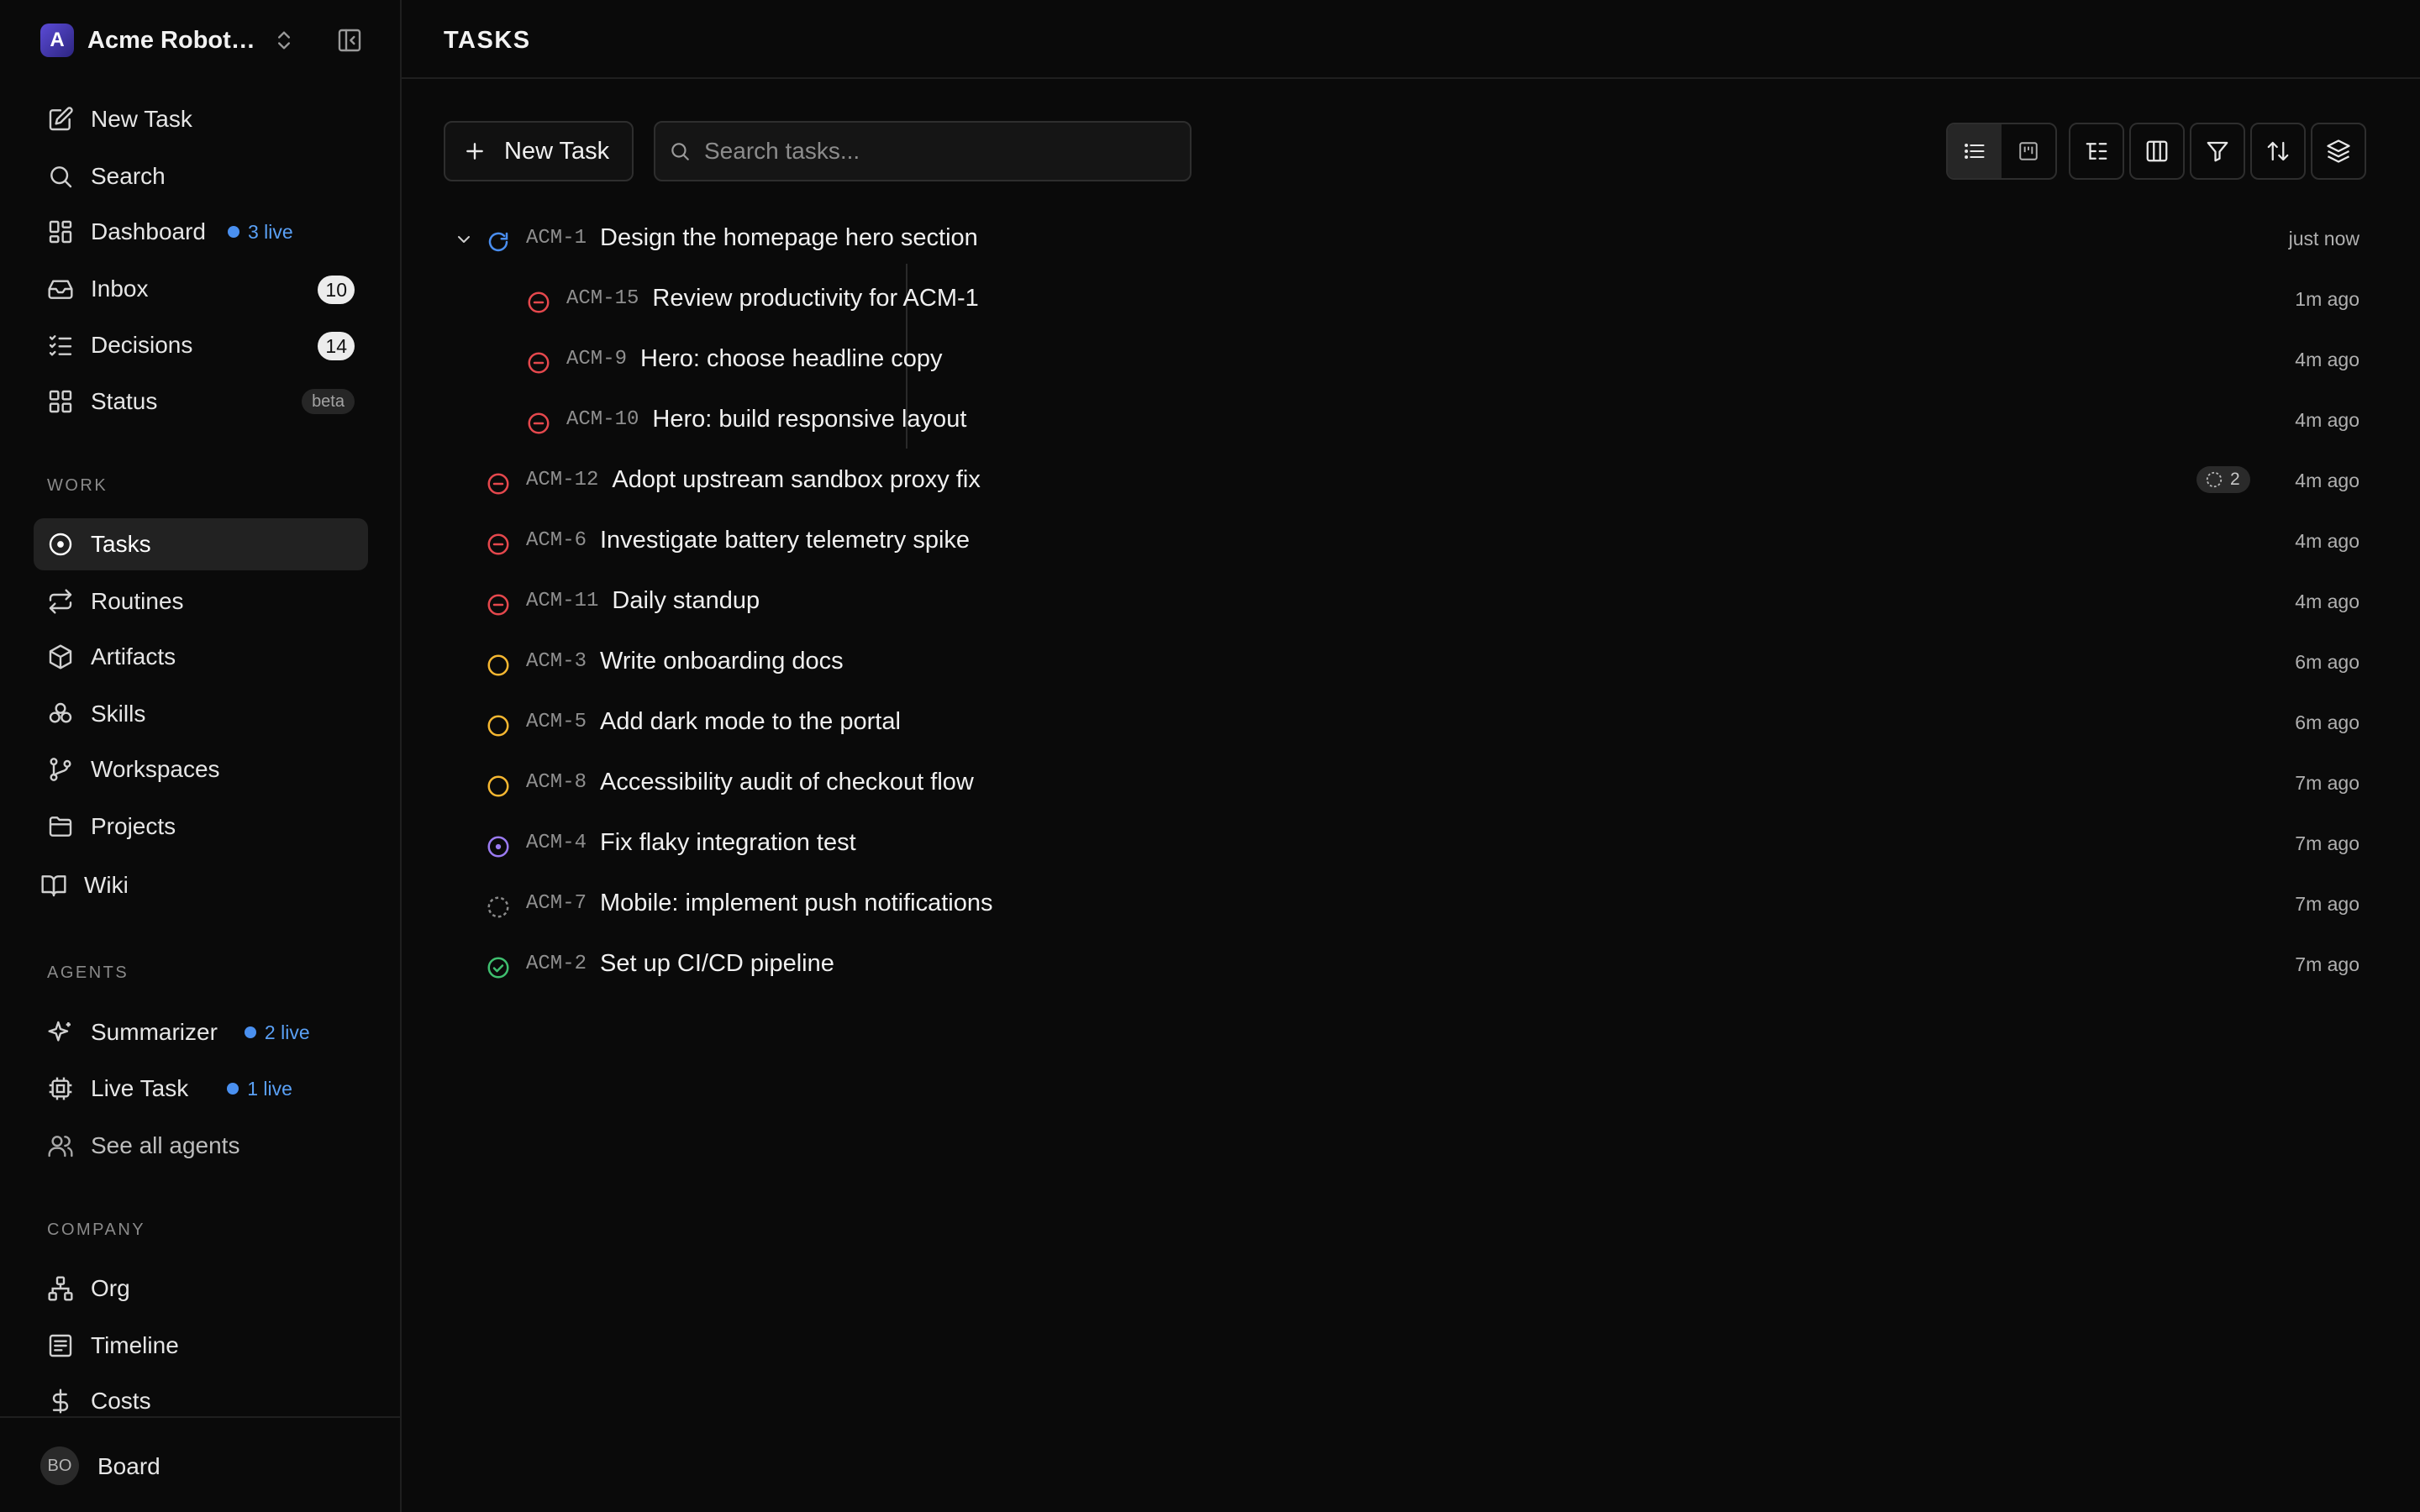 This screenshot has height=1512, width=2420. Describe the element at coordinates (201, 1346) in the screenshot. I see `nav-timeline: Timeline` at that location.